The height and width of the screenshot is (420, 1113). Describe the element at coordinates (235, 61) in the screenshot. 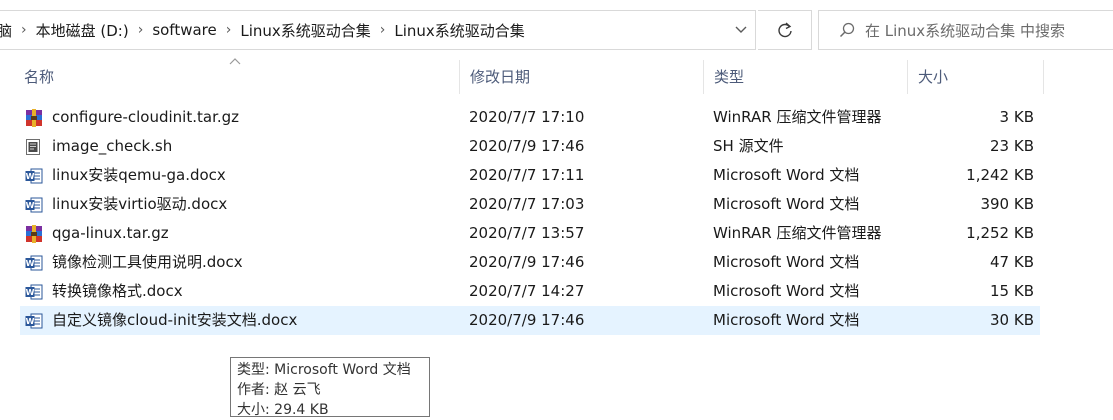

I see `sort-ascending-icon` at that location.